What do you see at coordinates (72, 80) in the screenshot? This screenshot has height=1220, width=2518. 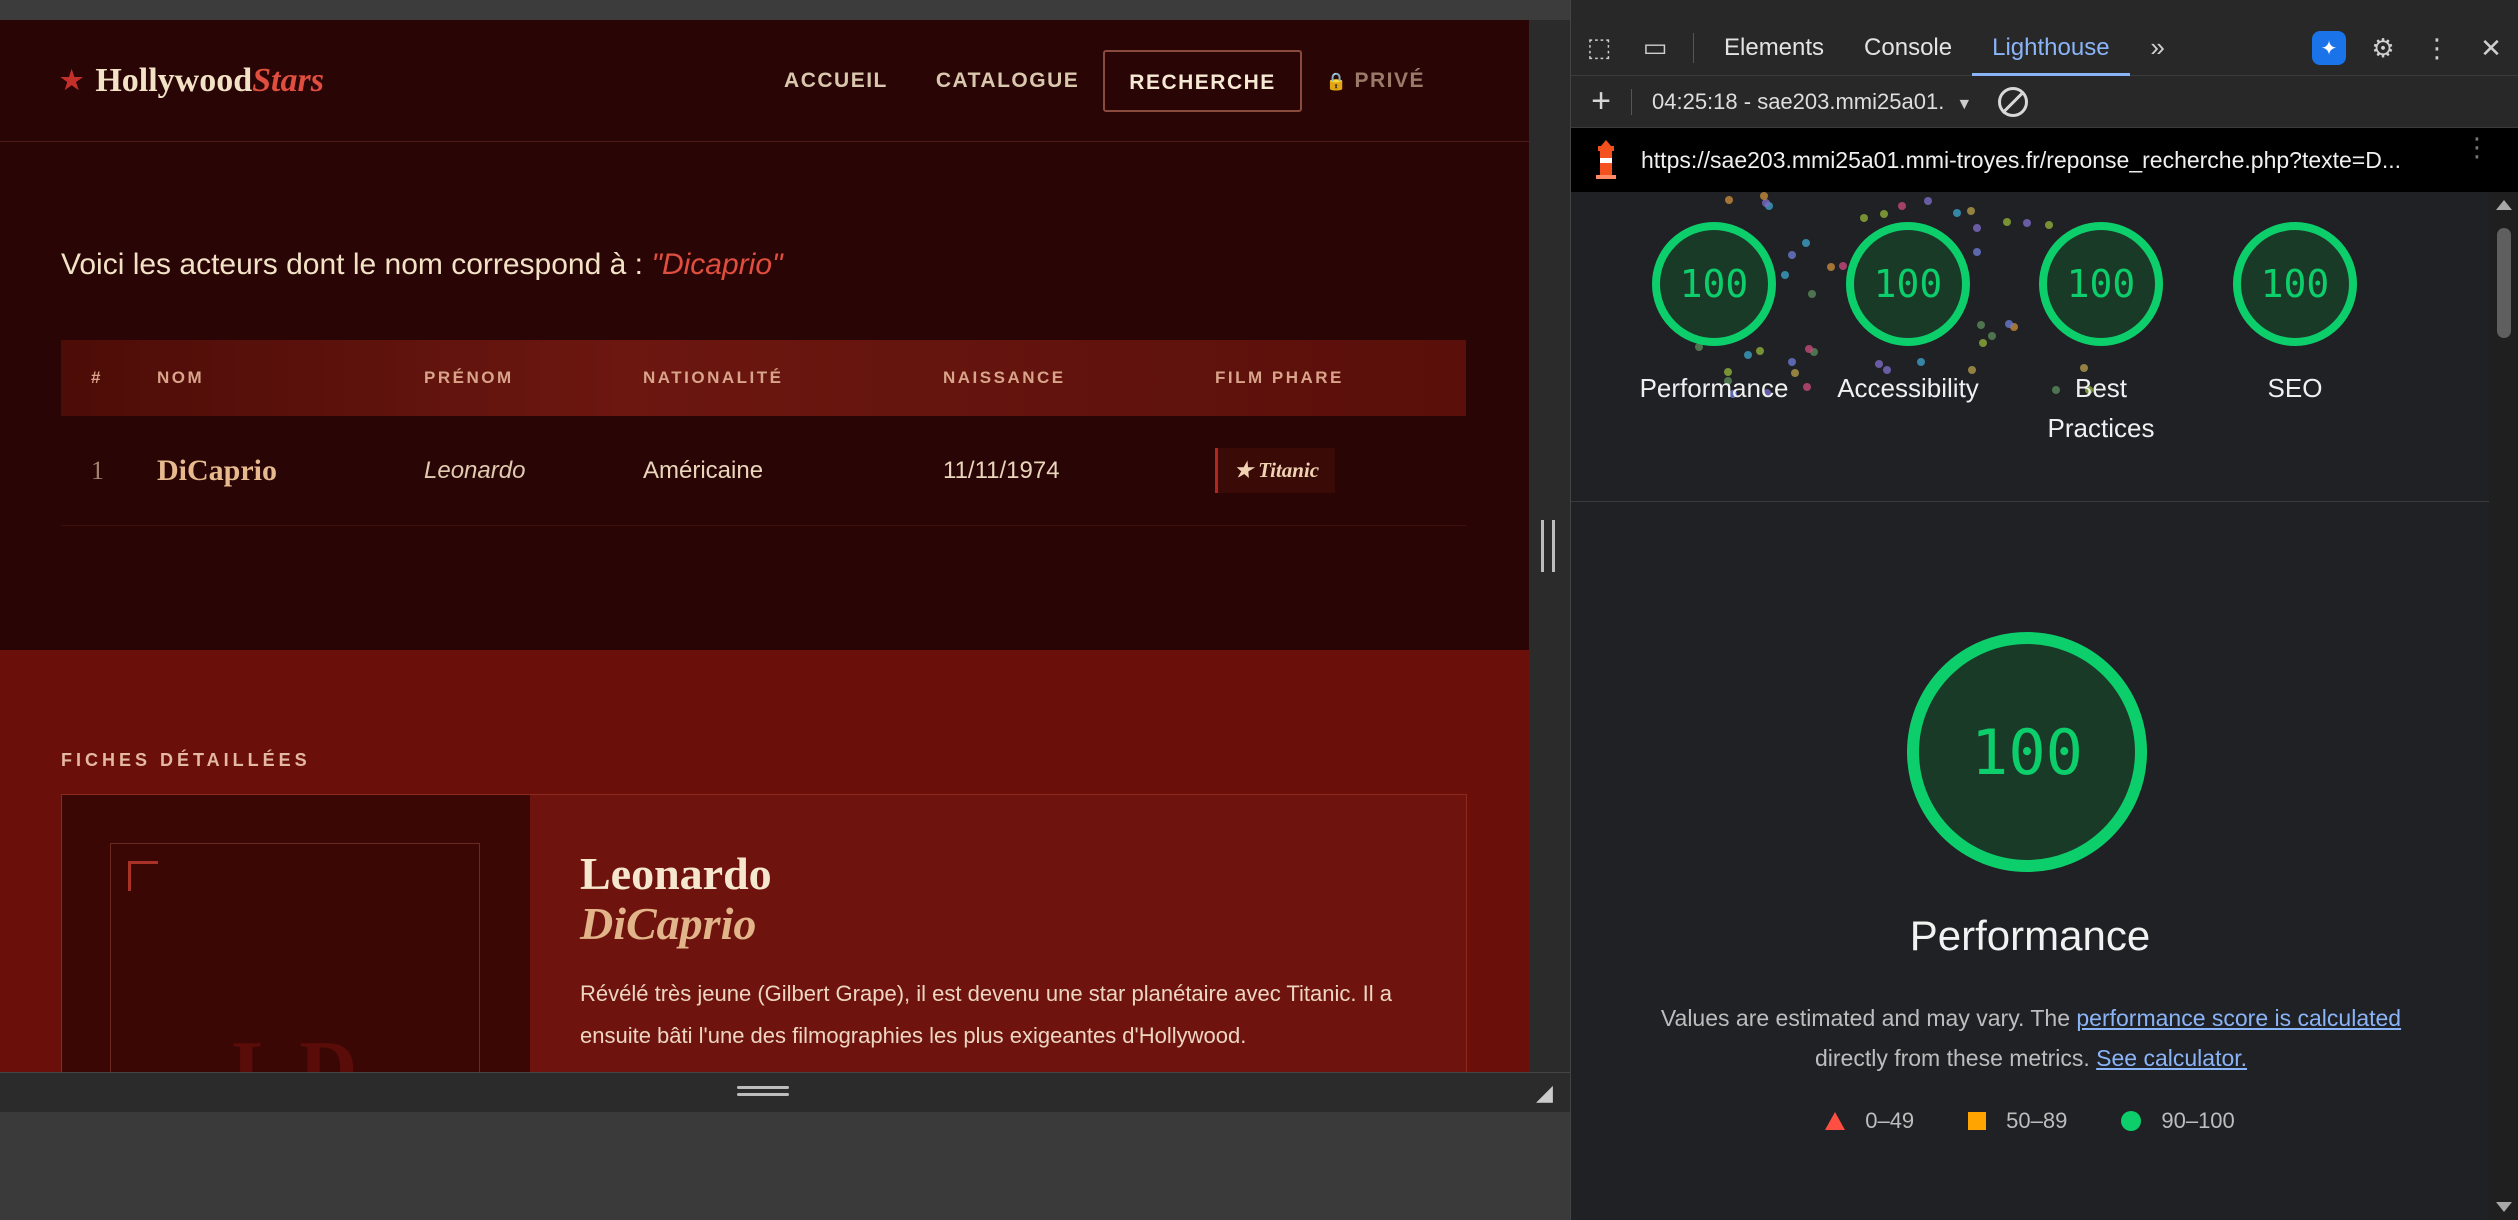 I see `star-icon: ★` at bounding box center [72, 80].